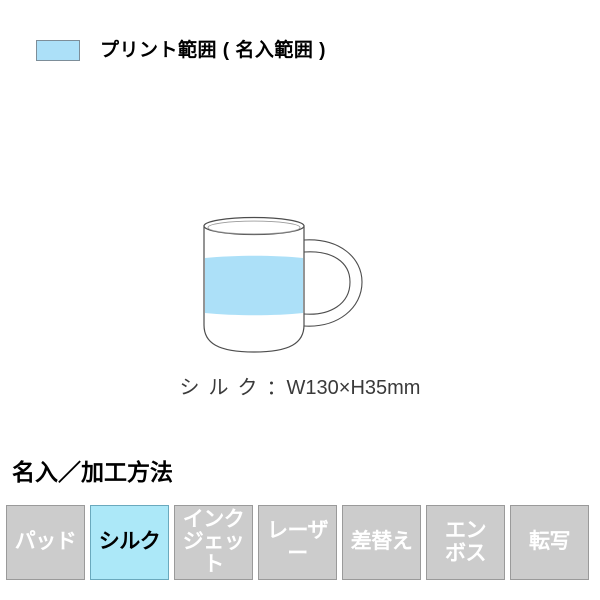 The width and height of the screenshot is (600, 600). I want to click on method-label: シルク, so click(129, 542).